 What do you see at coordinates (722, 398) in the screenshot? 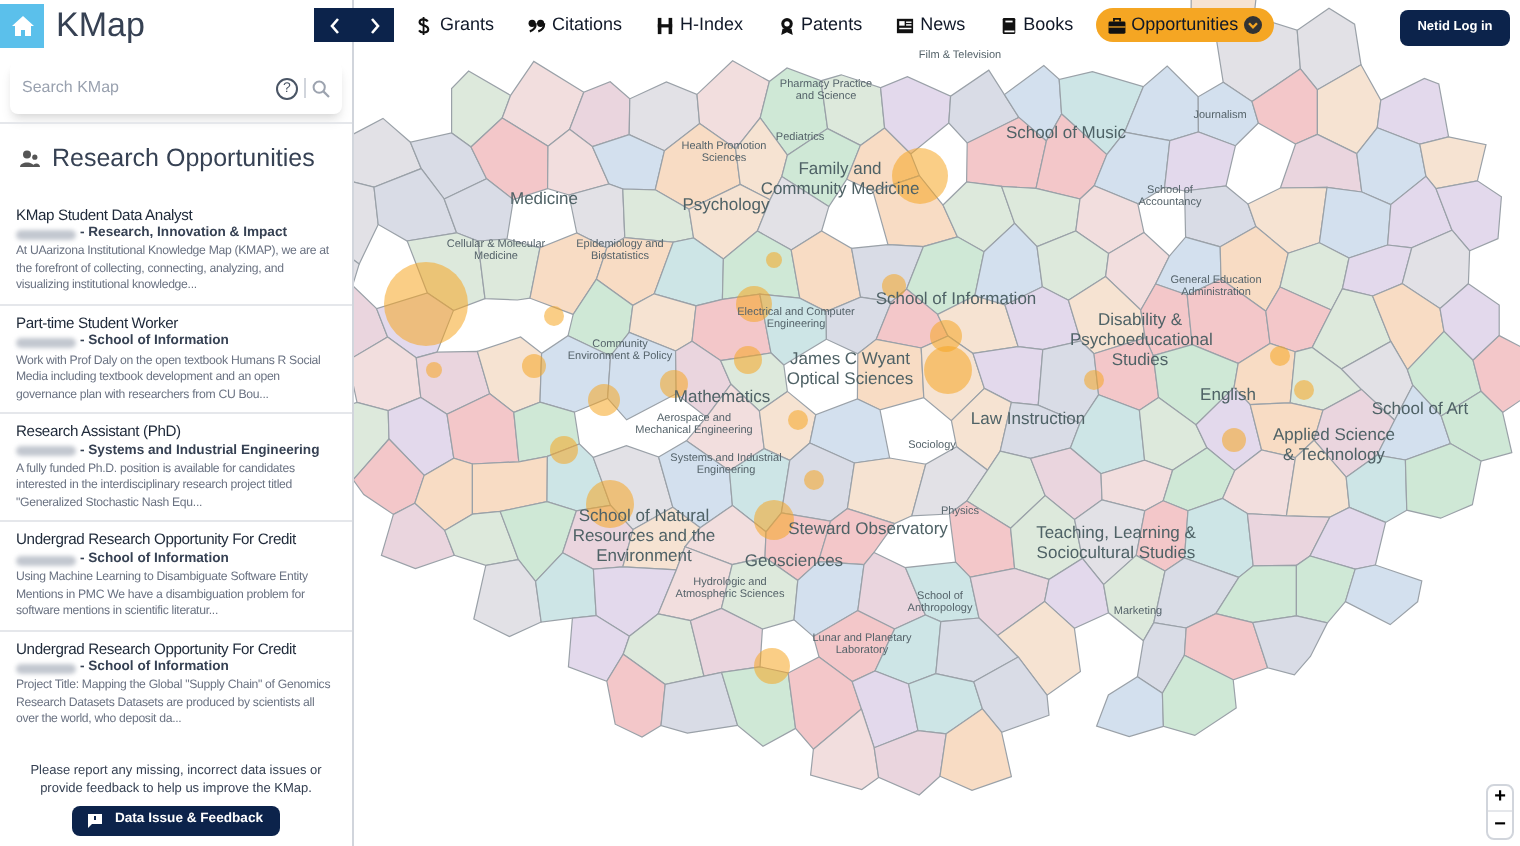
I see `map-label: Mathematics` at bounding box center [722, 398].